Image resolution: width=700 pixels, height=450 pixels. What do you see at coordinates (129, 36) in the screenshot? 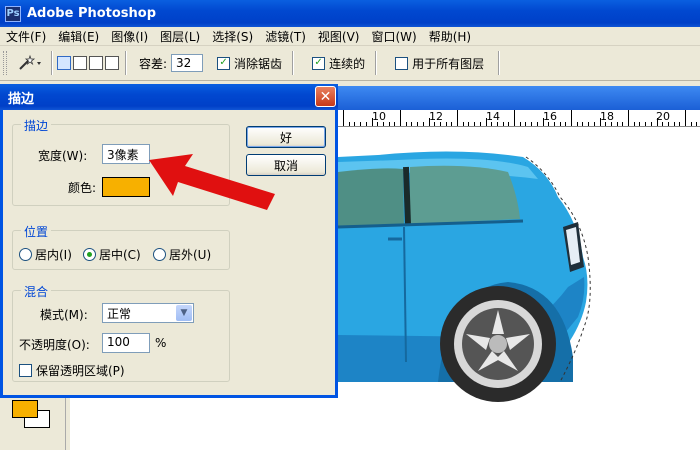
I see `menu-image: 图像(I)` at bounding box center [129, 36].